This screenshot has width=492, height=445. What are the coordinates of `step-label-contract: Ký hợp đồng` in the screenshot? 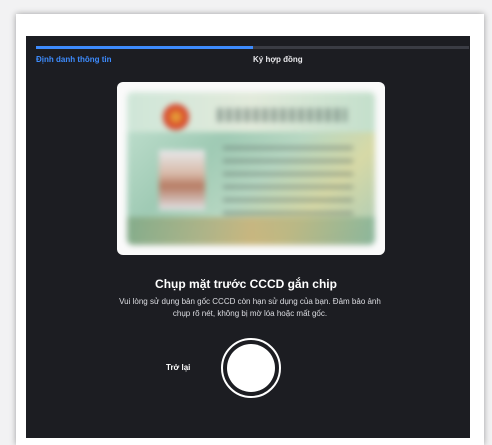 It's located at (278, 59).